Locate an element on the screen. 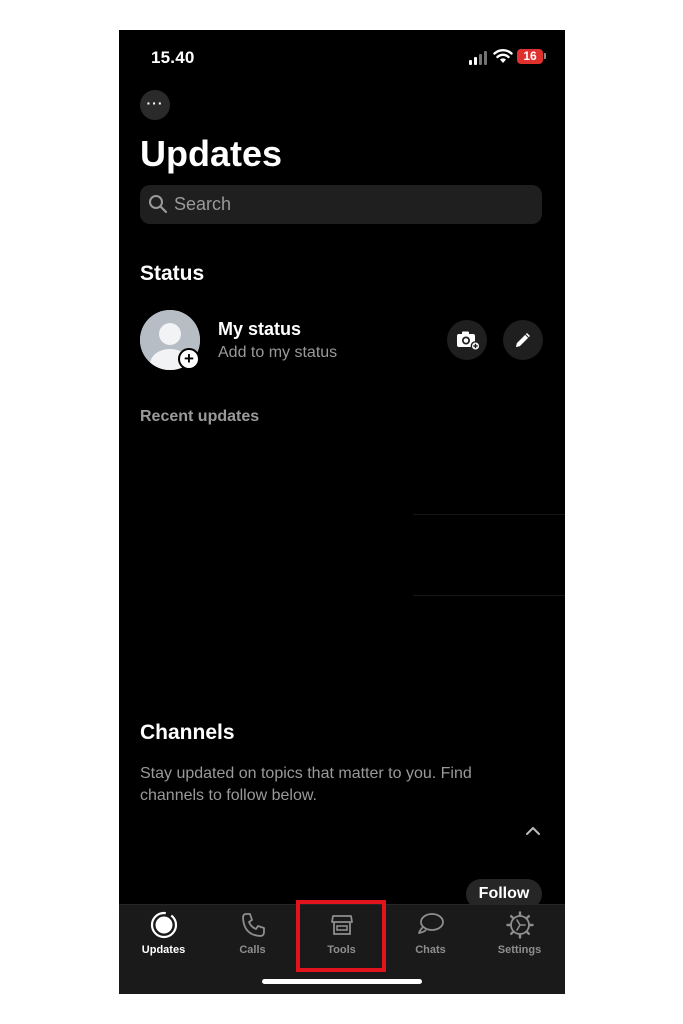  home-indicator is located at coordinates (342, 981).